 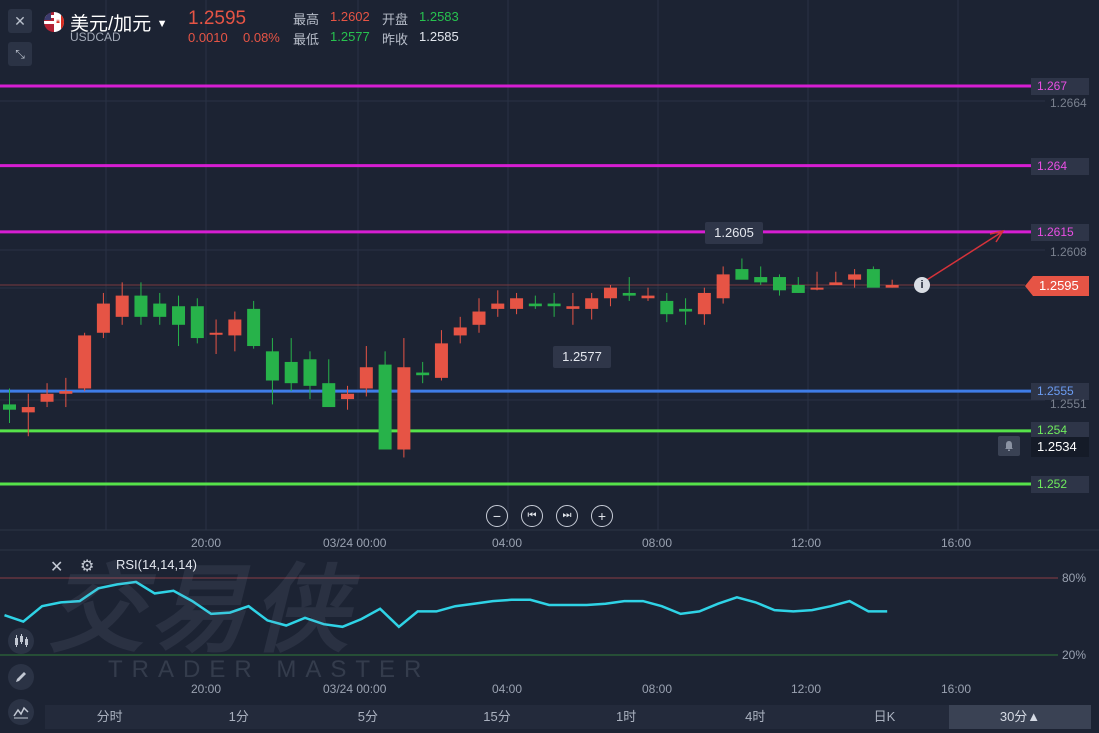 I want to click on rsi-x-label-5: 12:00, so click(x=806, y=689).